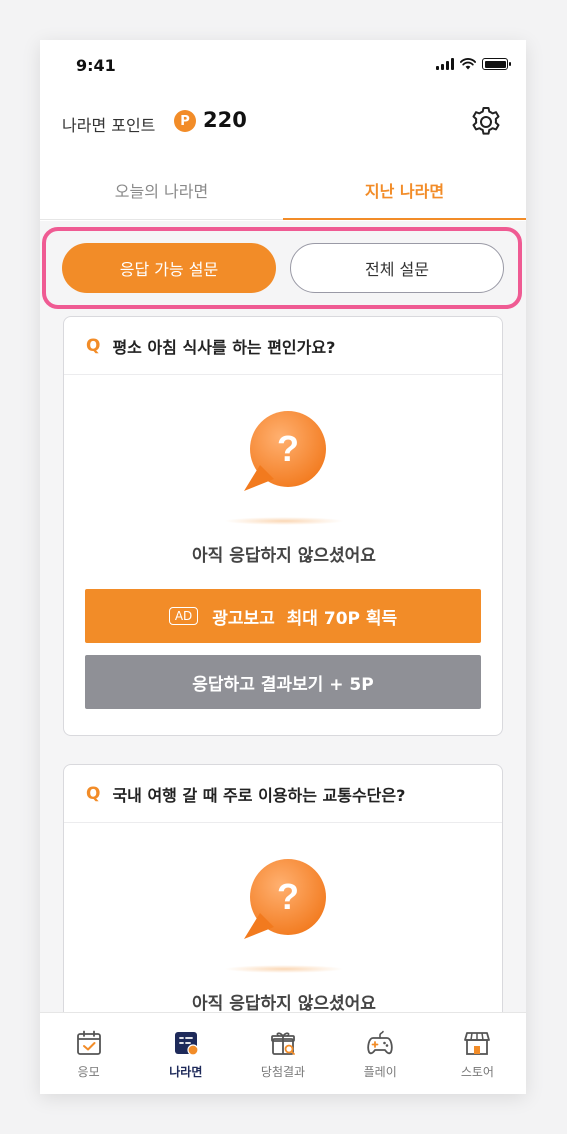  What do you see at coordinates (397, 268) in the screenshot?
I see `filter-all-button: 전체 설문` at bounding box center [397, 268].